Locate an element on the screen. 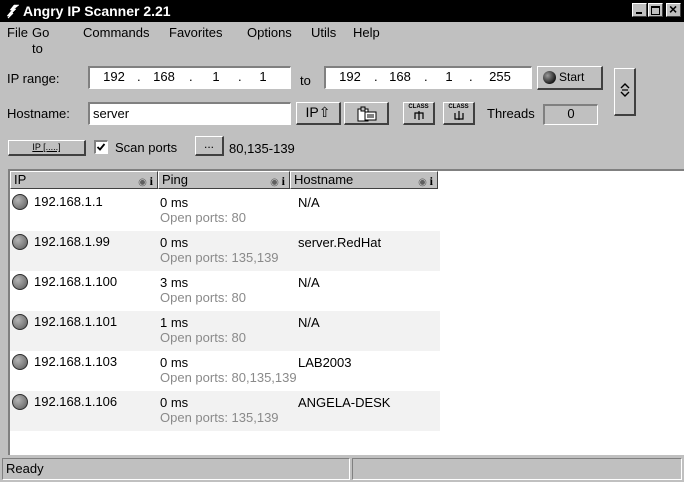 This screenshot has height=482, width=684. scan-ports-checkbox is located at coordinates (101, 147).